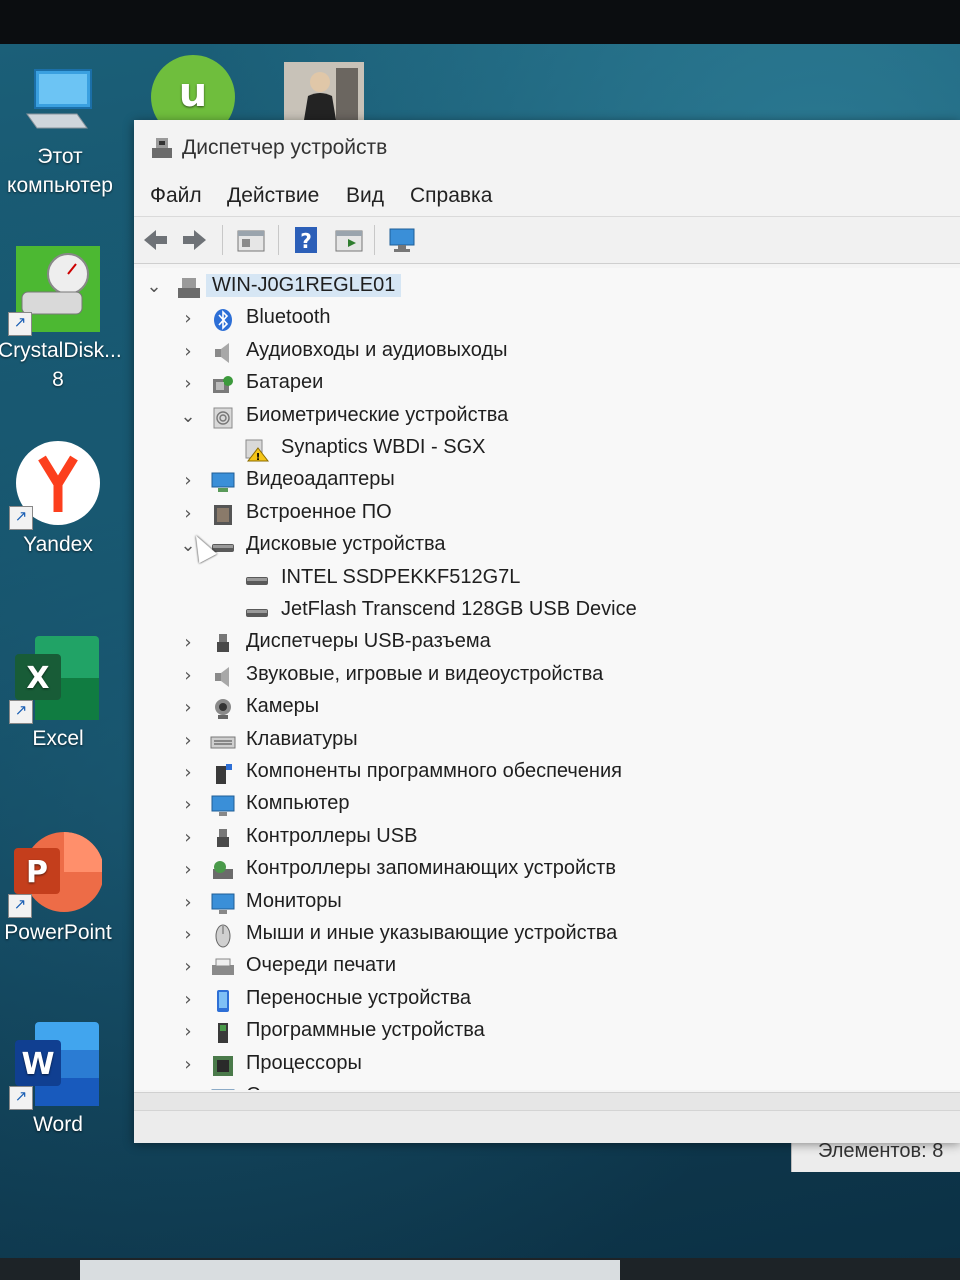 Image resolution: width=960 pixels, height=1280 pixels. I want to click on taskbar, so click(480, 1269).